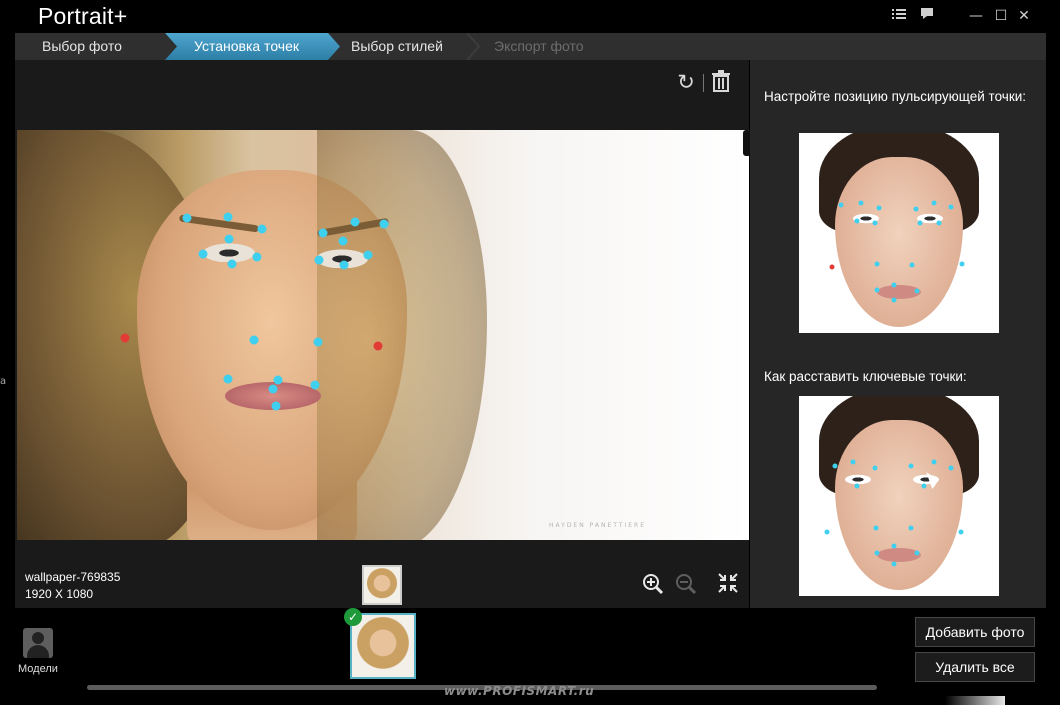 This screenshot has height=705, width=1060. I want to click on left-edge-fragment: a, so click(3, 381).